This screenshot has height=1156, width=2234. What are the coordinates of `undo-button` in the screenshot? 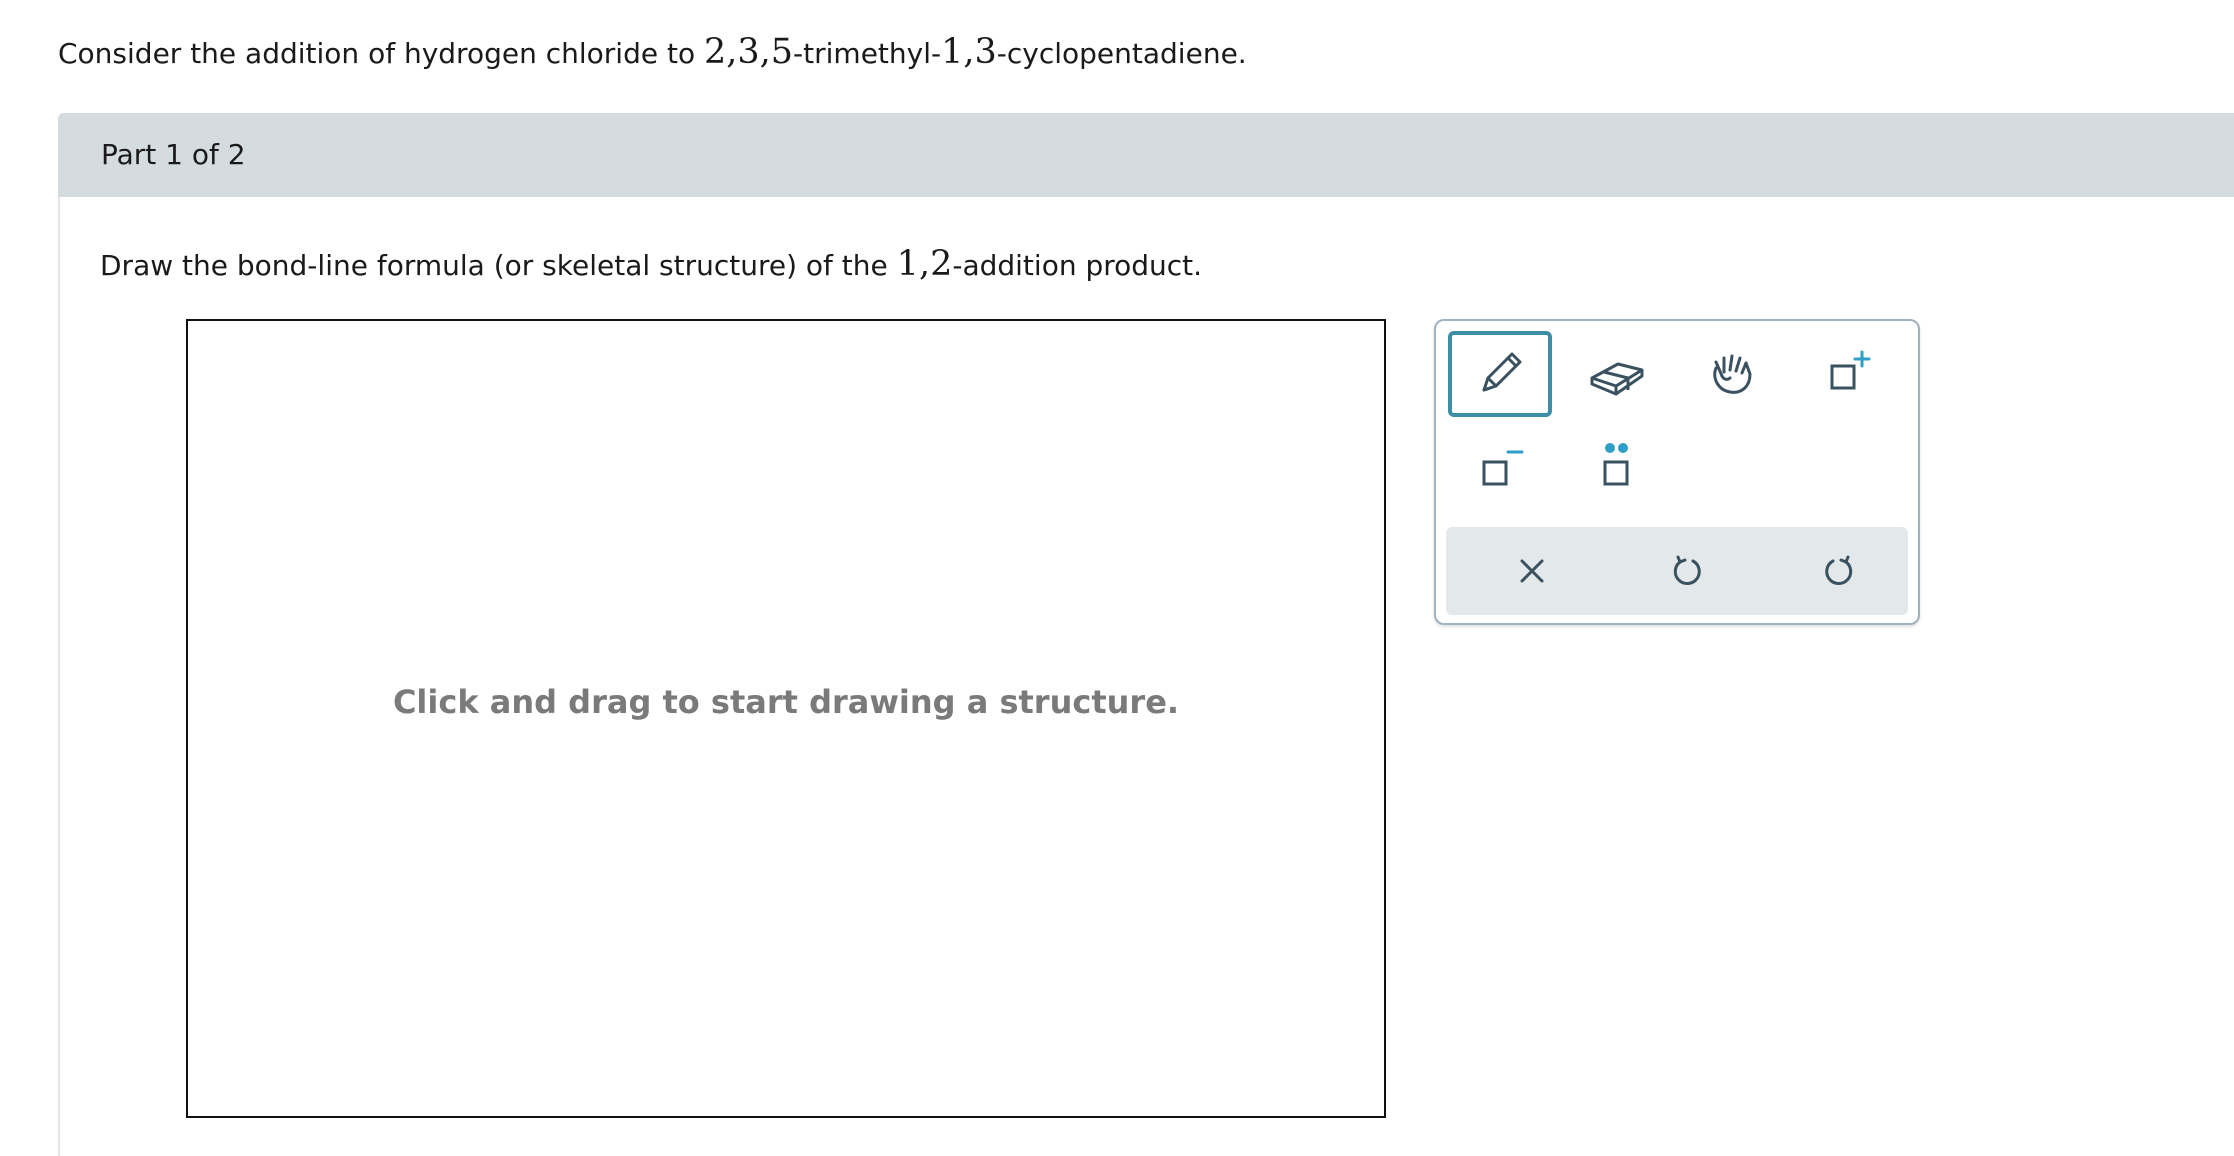 It's located at (1686, 571).